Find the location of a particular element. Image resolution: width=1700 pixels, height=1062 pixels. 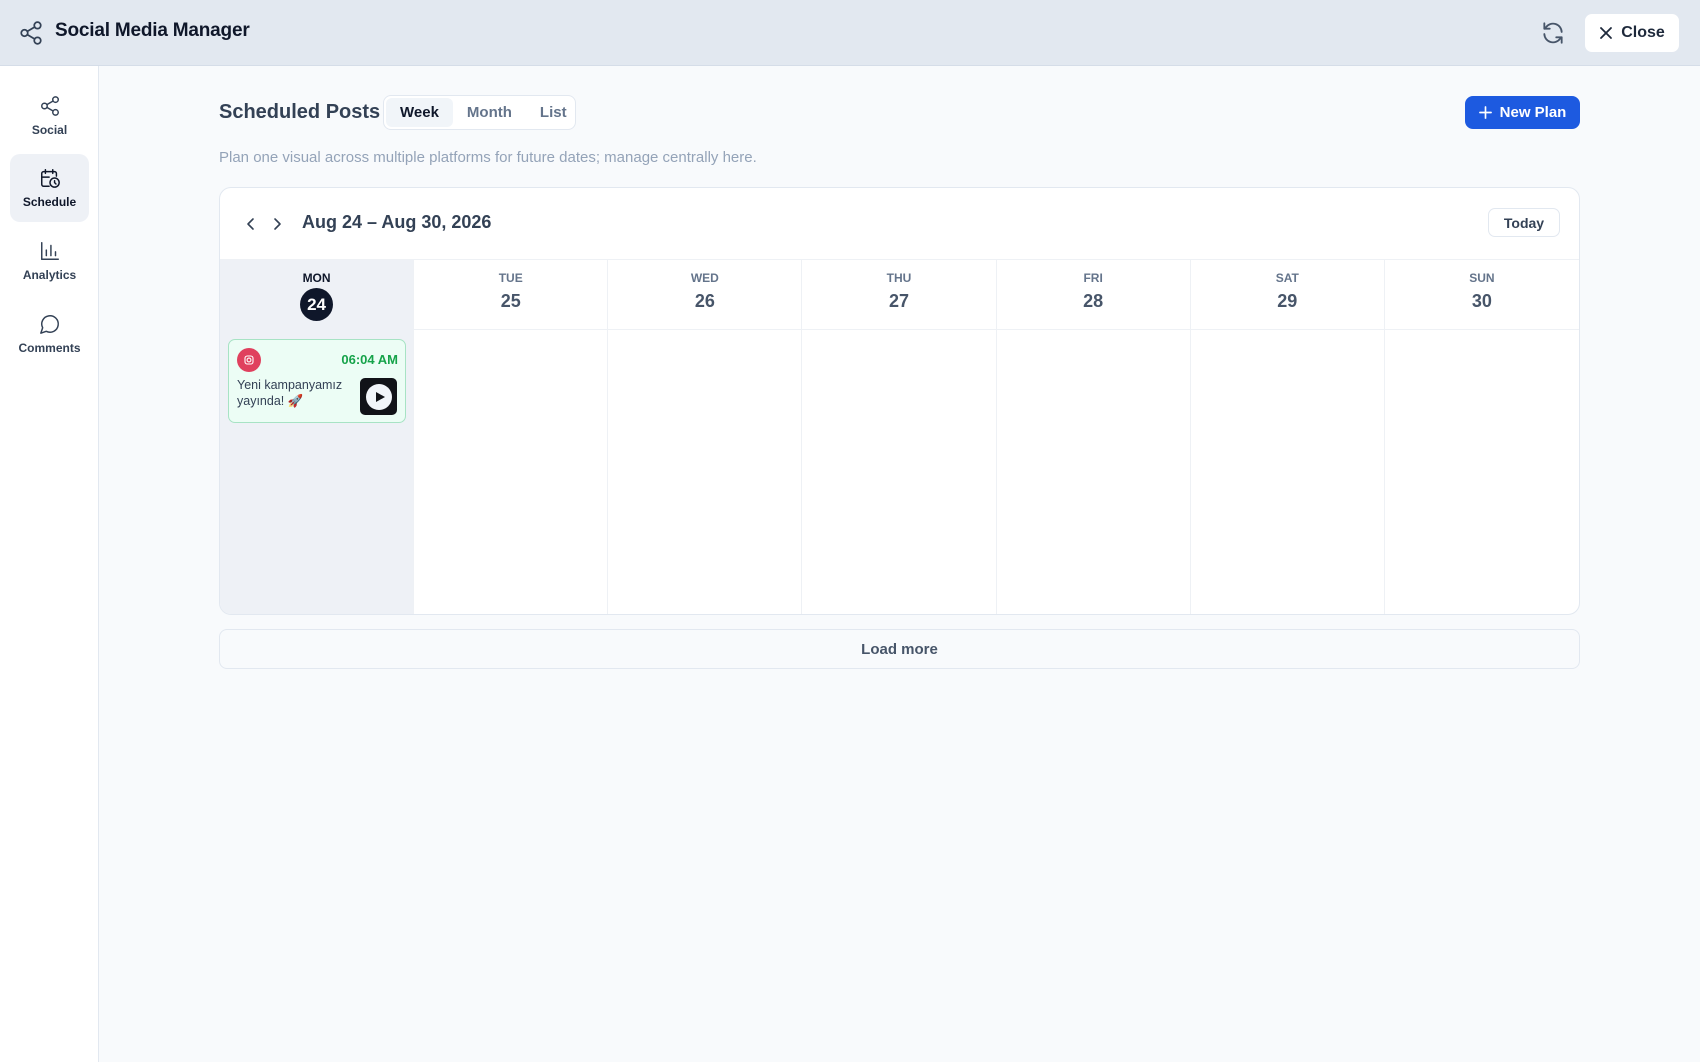

bar-chart-icon is located at coordinates (49, 251).